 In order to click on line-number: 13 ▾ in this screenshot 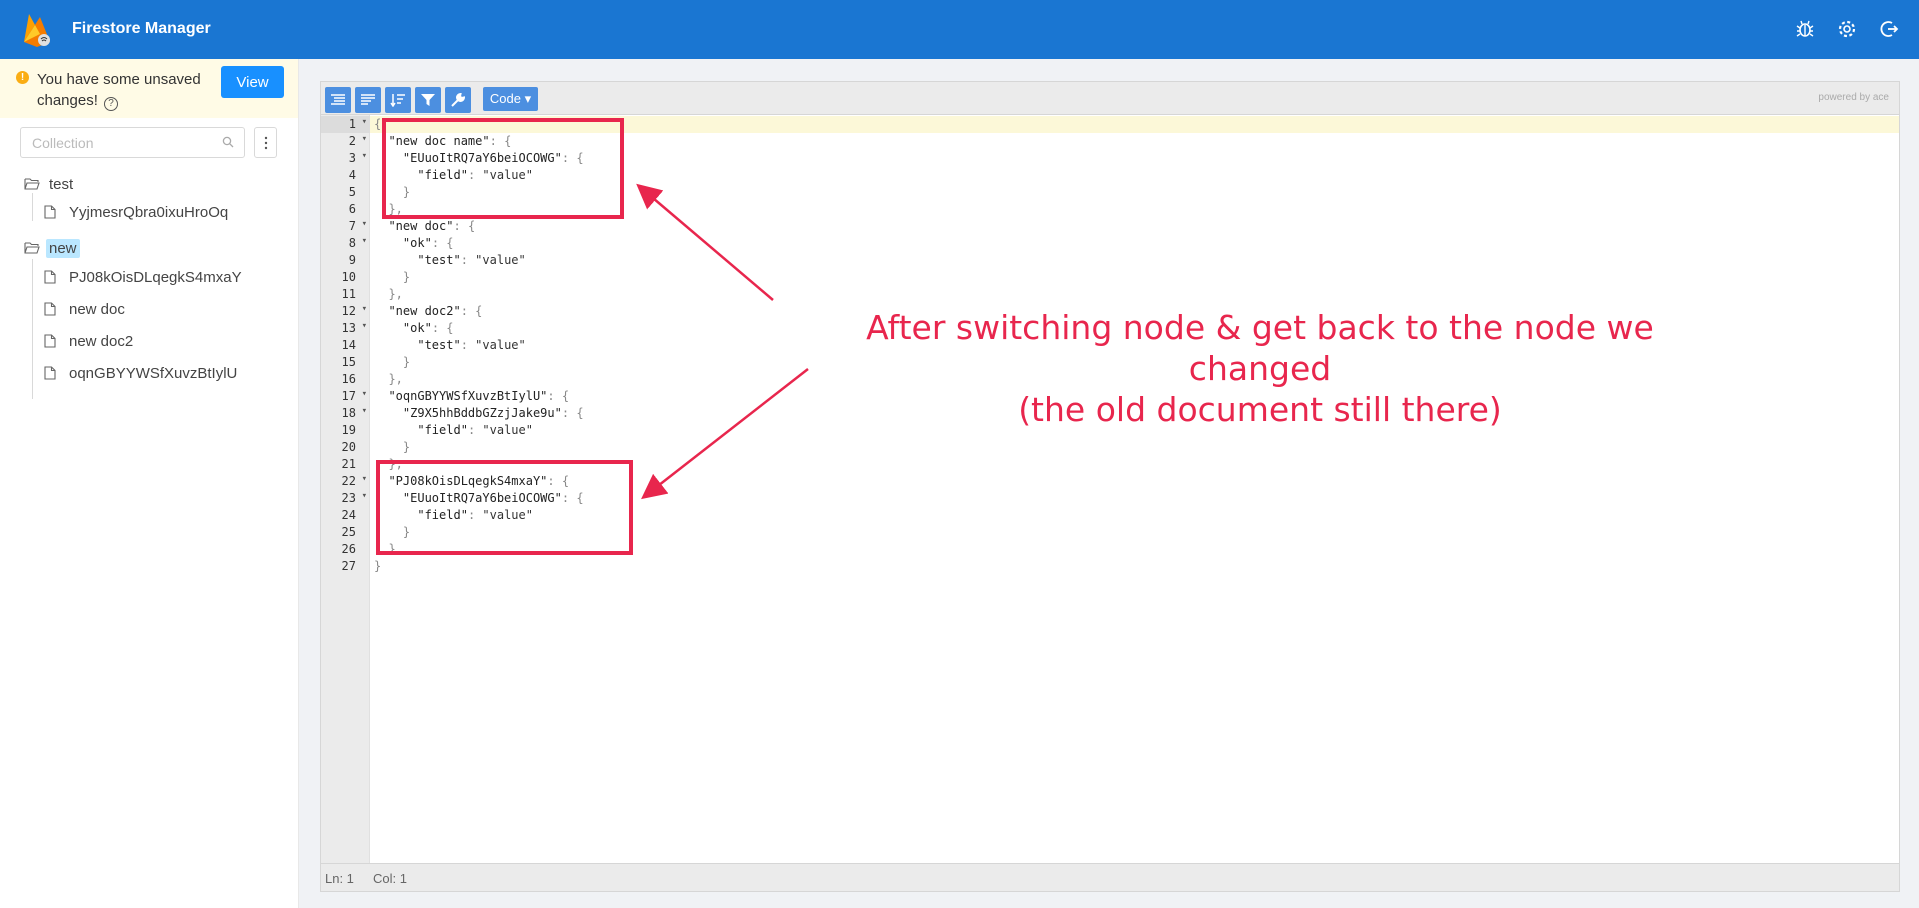, I will do `click(354, 328)`.